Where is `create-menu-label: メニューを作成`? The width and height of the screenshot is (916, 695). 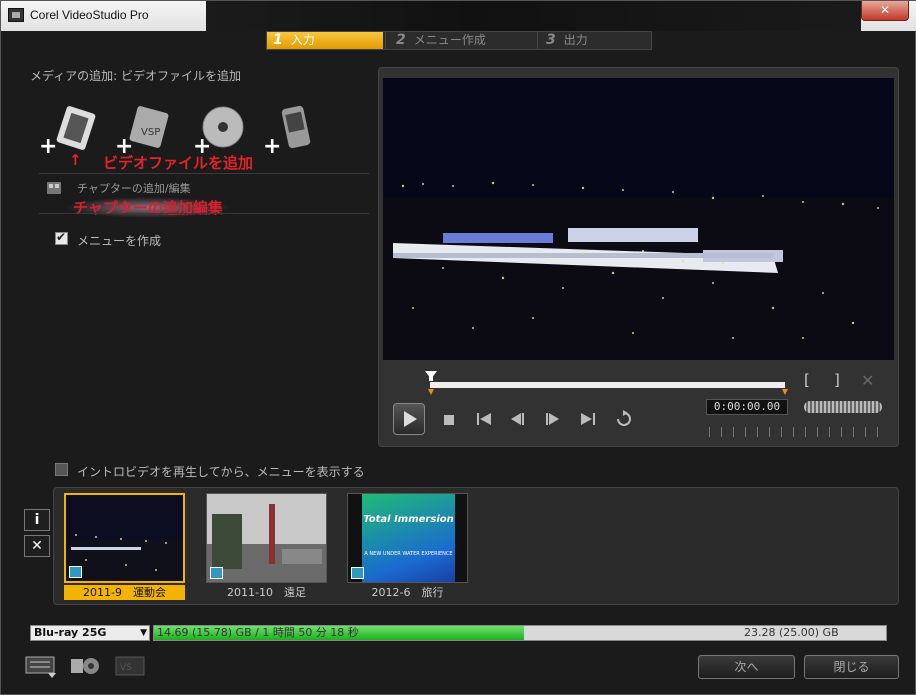
create-menu-label: メニューを作成 is located at coordinates (119, 241).